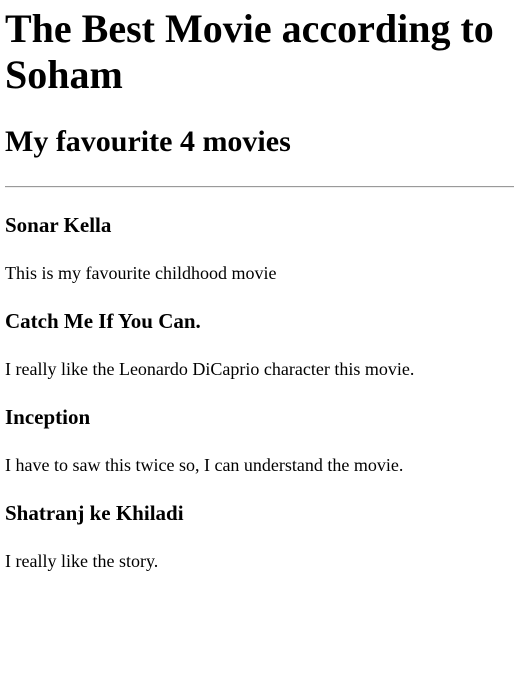 The image size is (516, 673). I want to click on movie-title: Sonar Kella, so click(58, 225).